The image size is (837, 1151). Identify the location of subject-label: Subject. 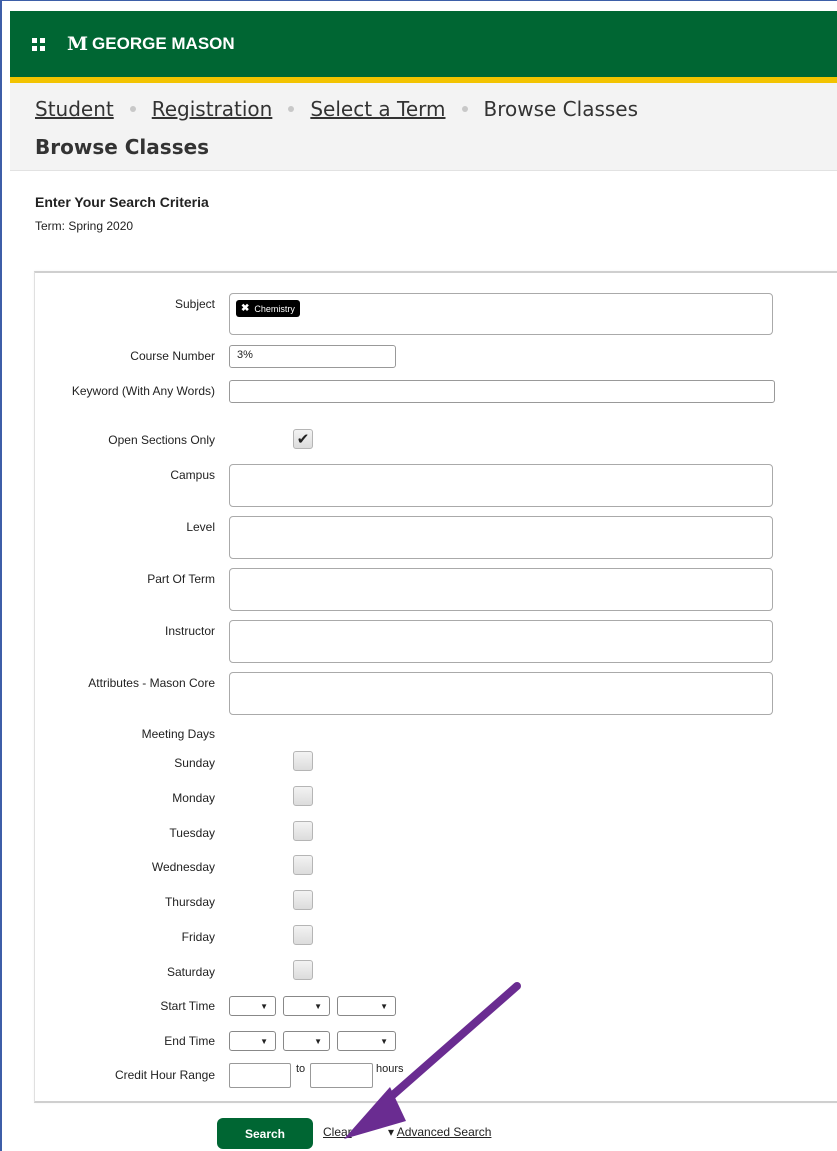
(194, 304).